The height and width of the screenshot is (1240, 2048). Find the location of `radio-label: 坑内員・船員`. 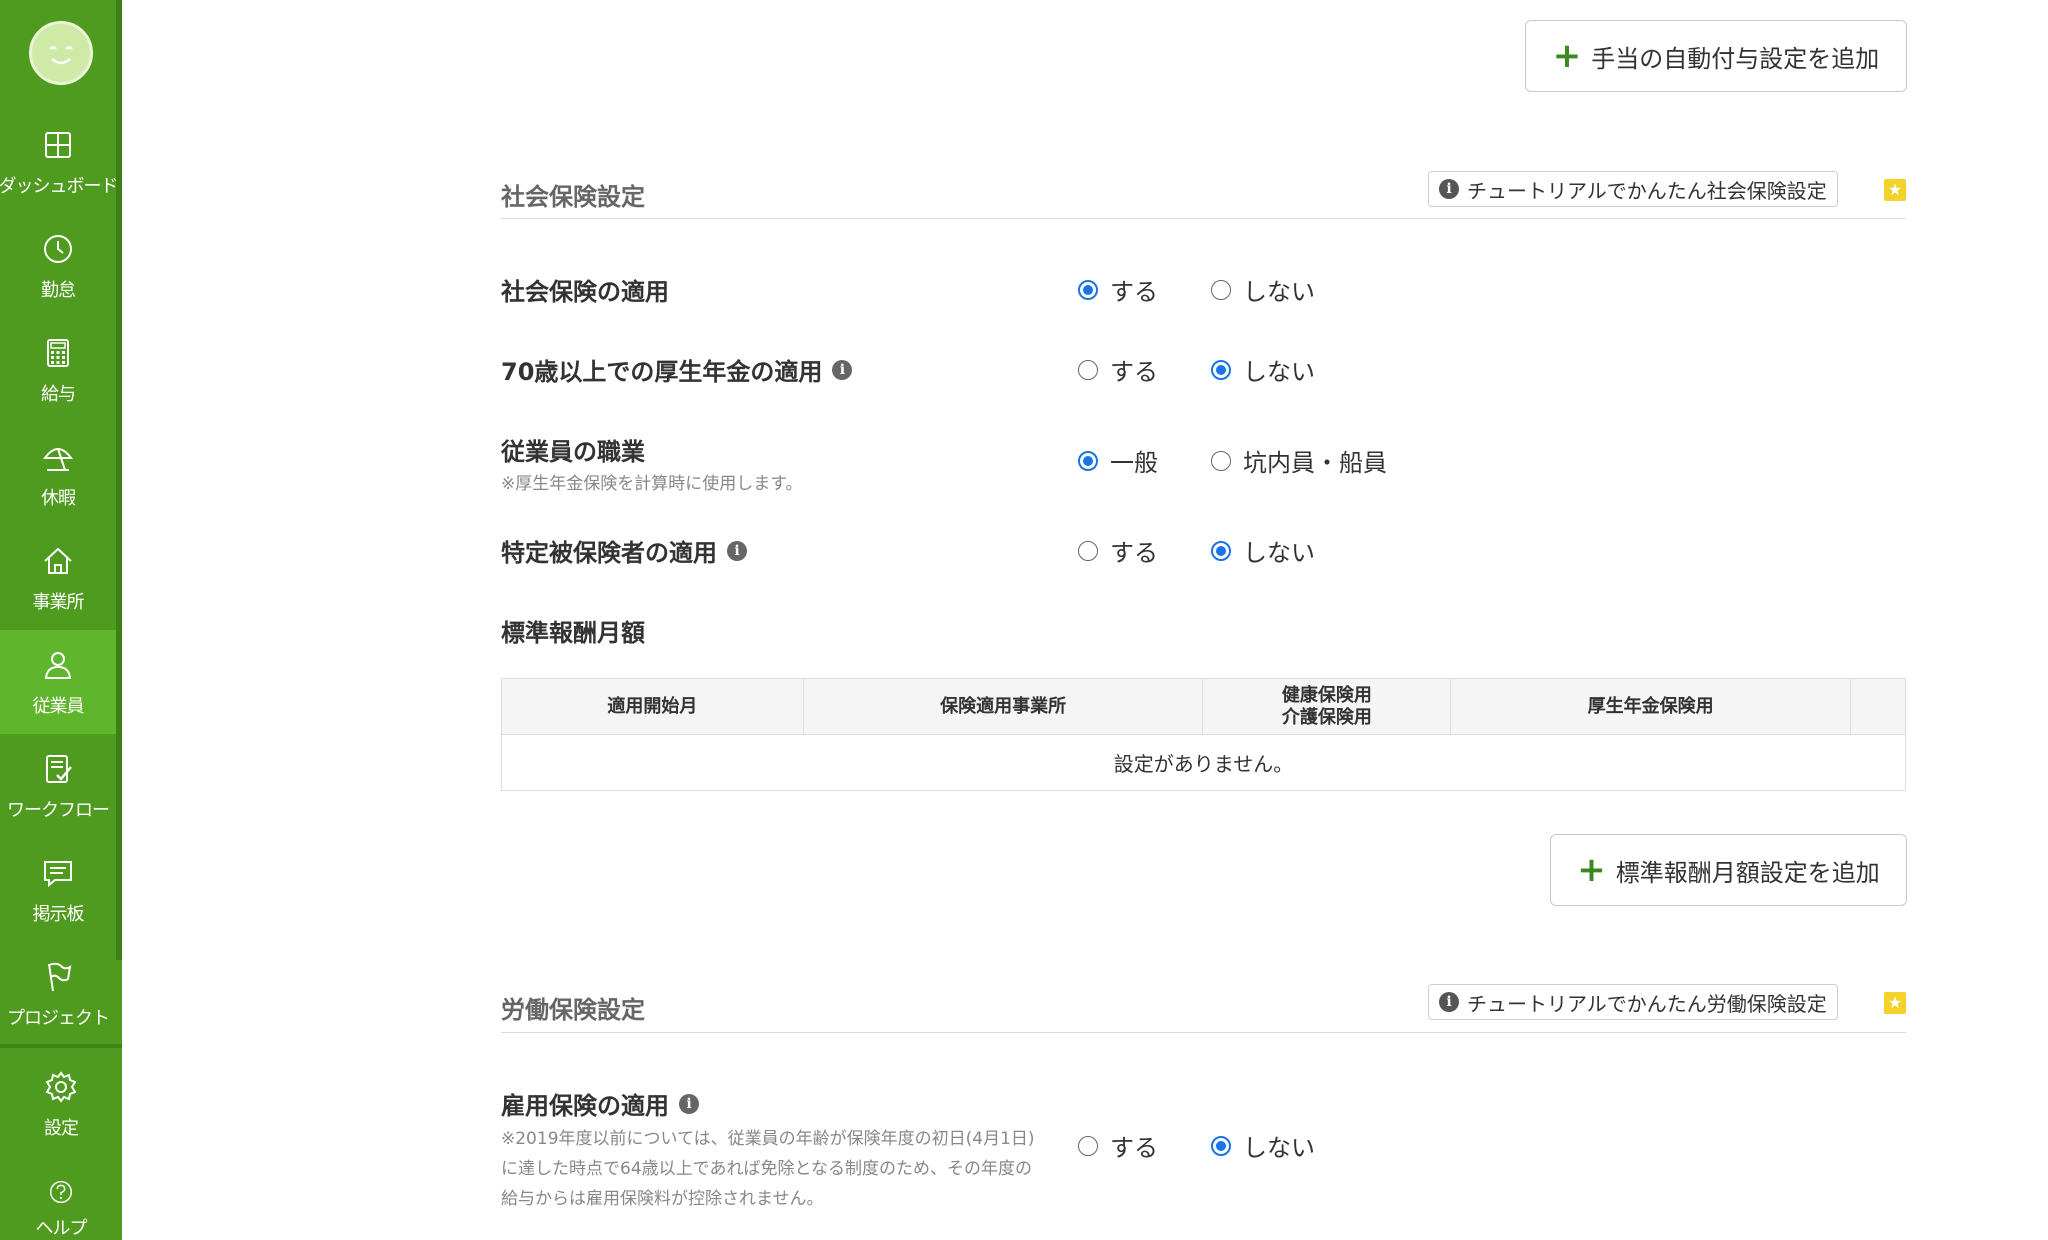

radio-label: 坑内員・船員 is located at coordinates (1315, 463).